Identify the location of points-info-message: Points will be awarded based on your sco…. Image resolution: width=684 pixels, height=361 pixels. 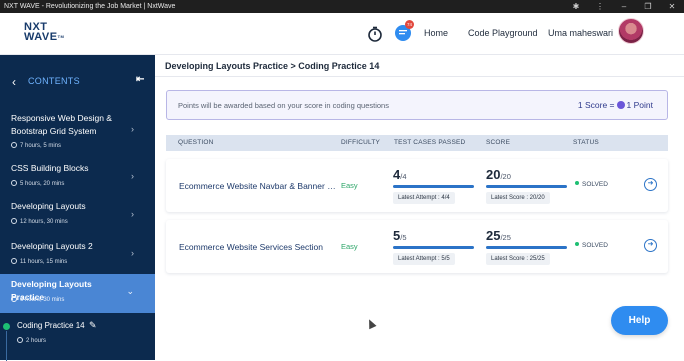
(283, 105).